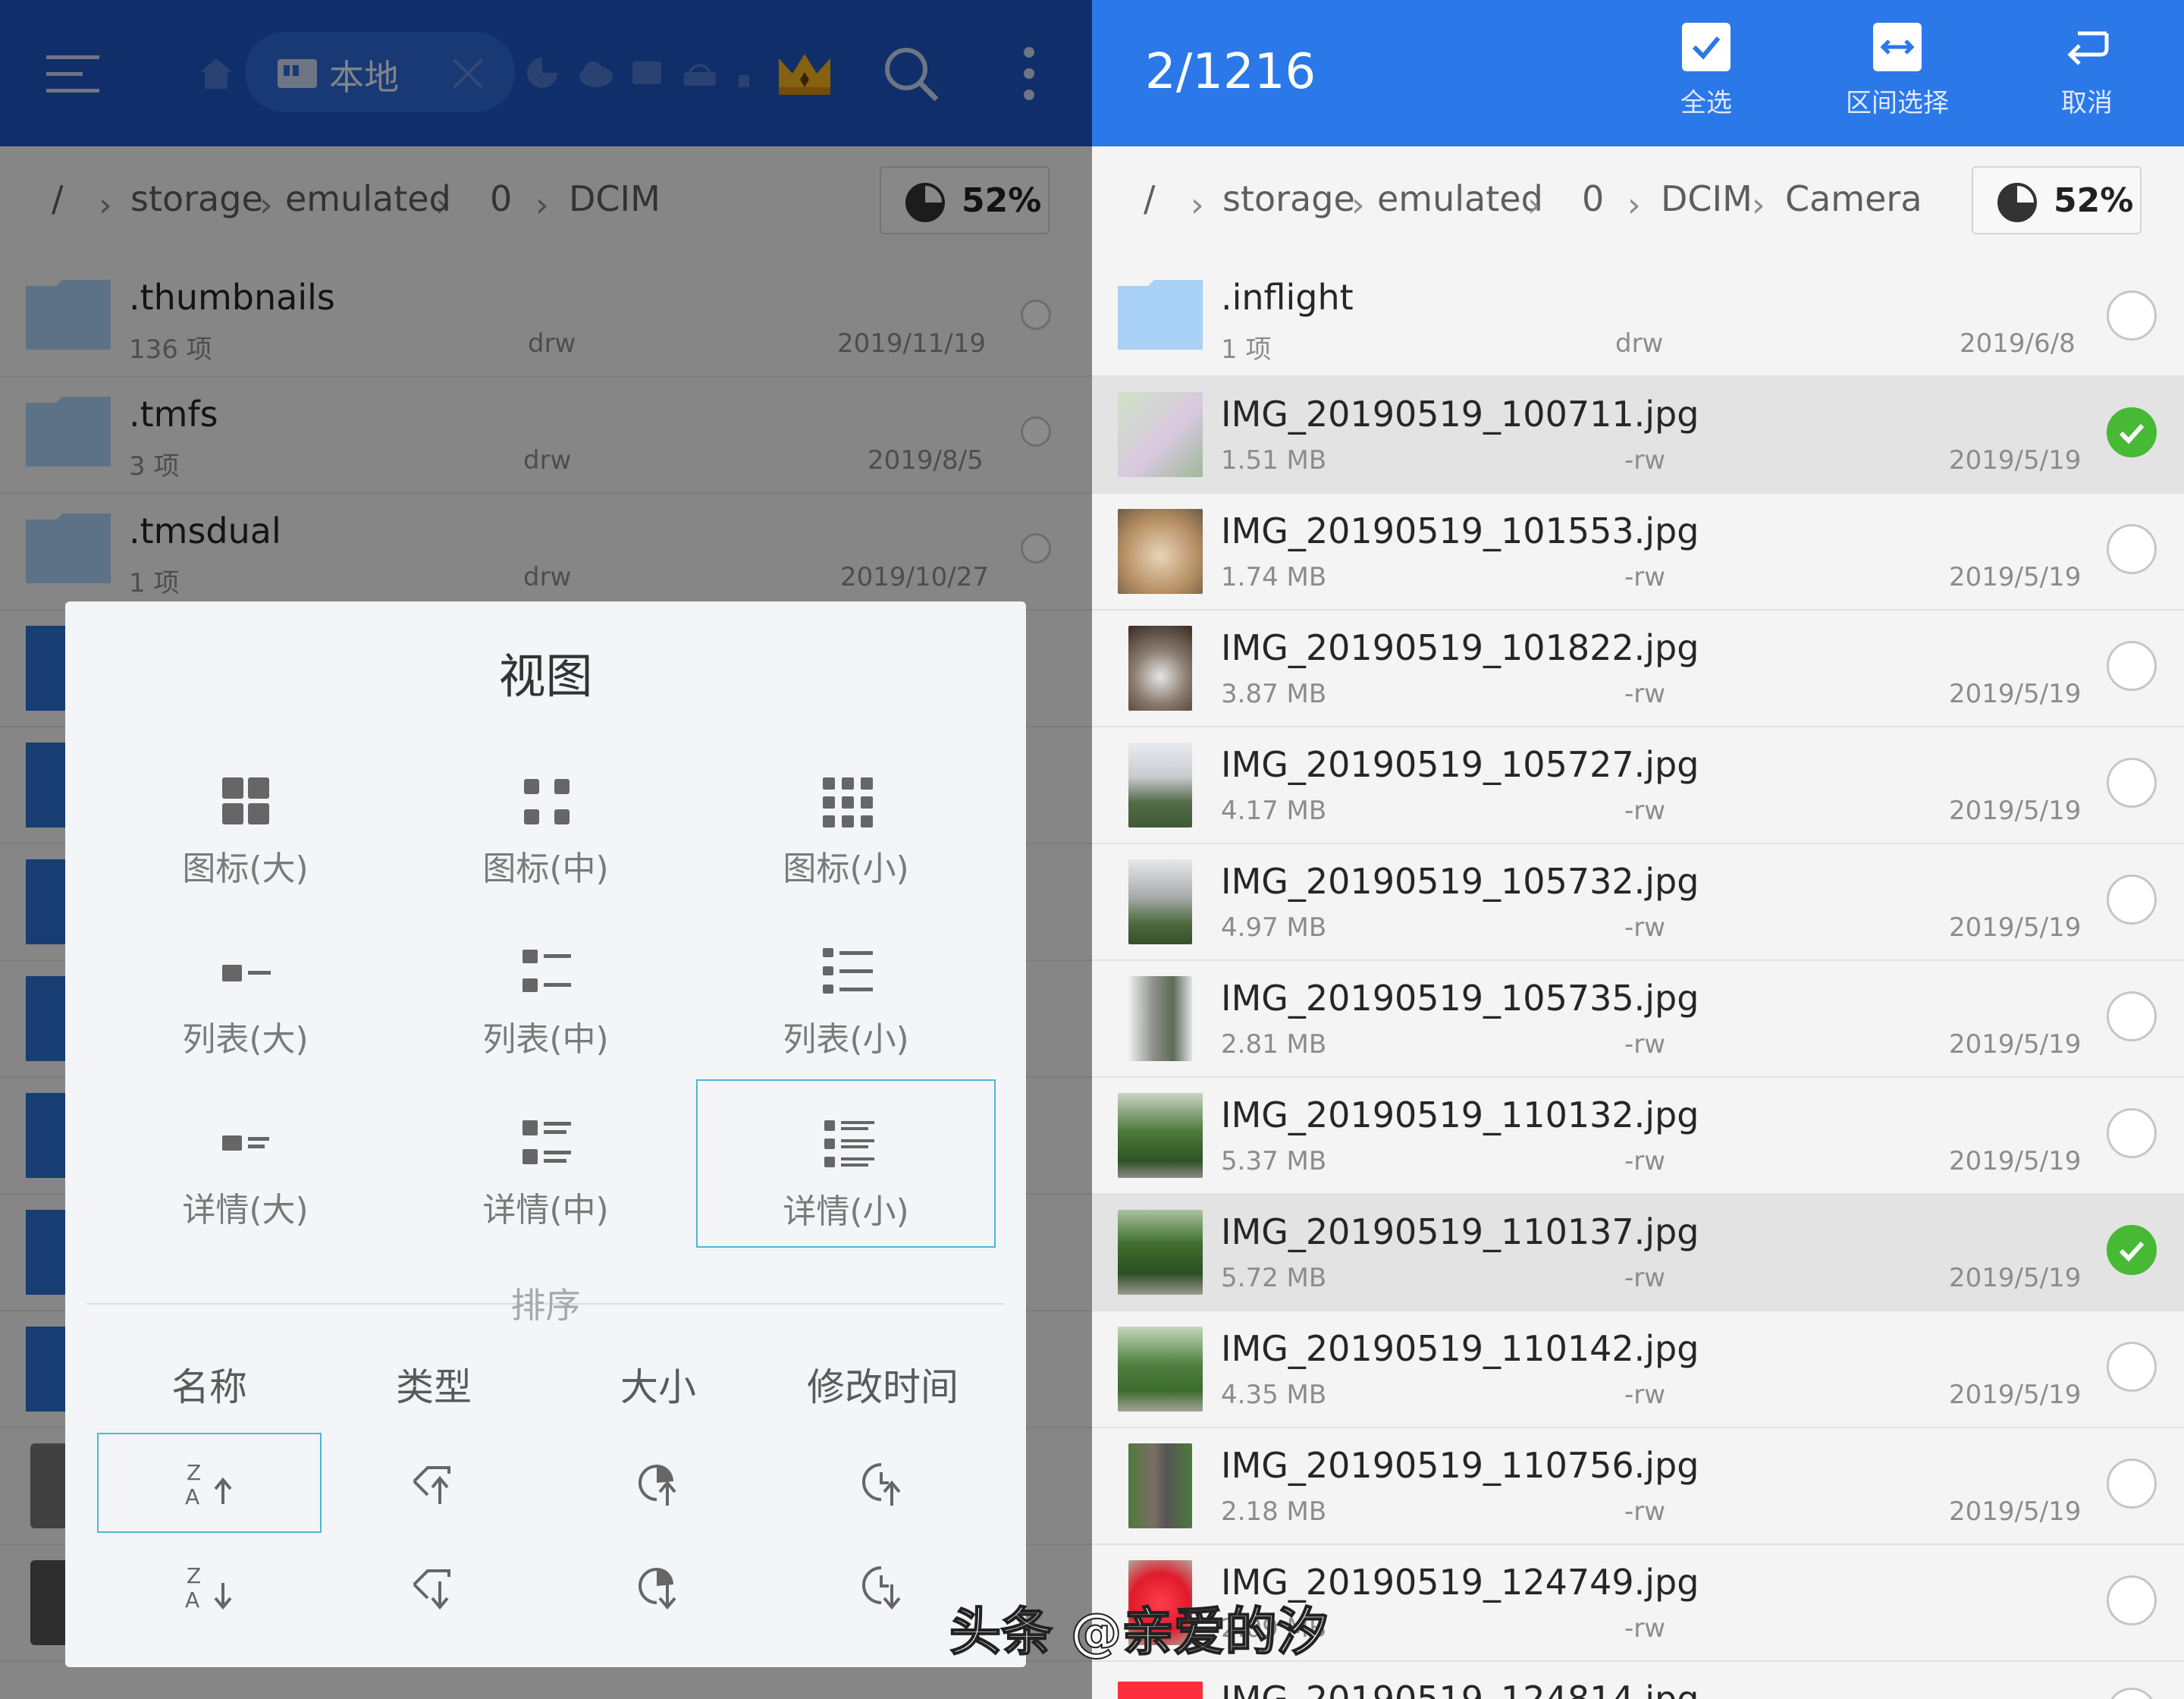 The height and width of the screenshot is (1699, 2184). I want to click on sort-size-descending-button, so click(658, 1586).